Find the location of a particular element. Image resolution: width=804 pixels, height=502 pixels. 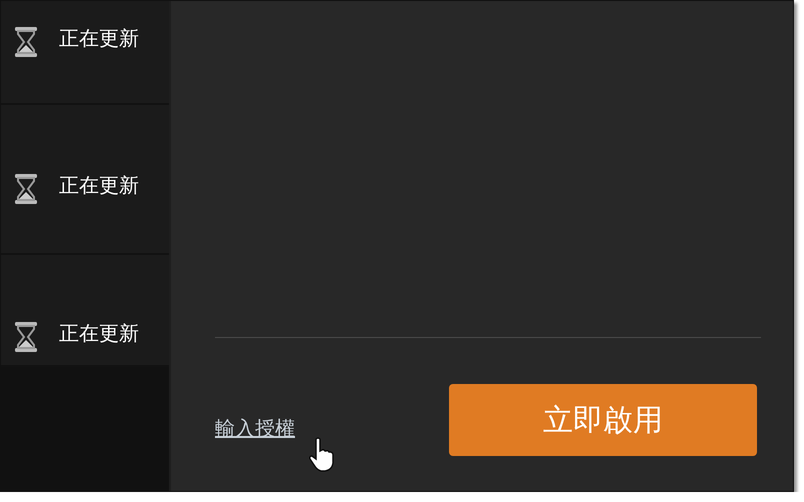

enter-license-link: 輸入授權 is located at coordinates (255, 428).